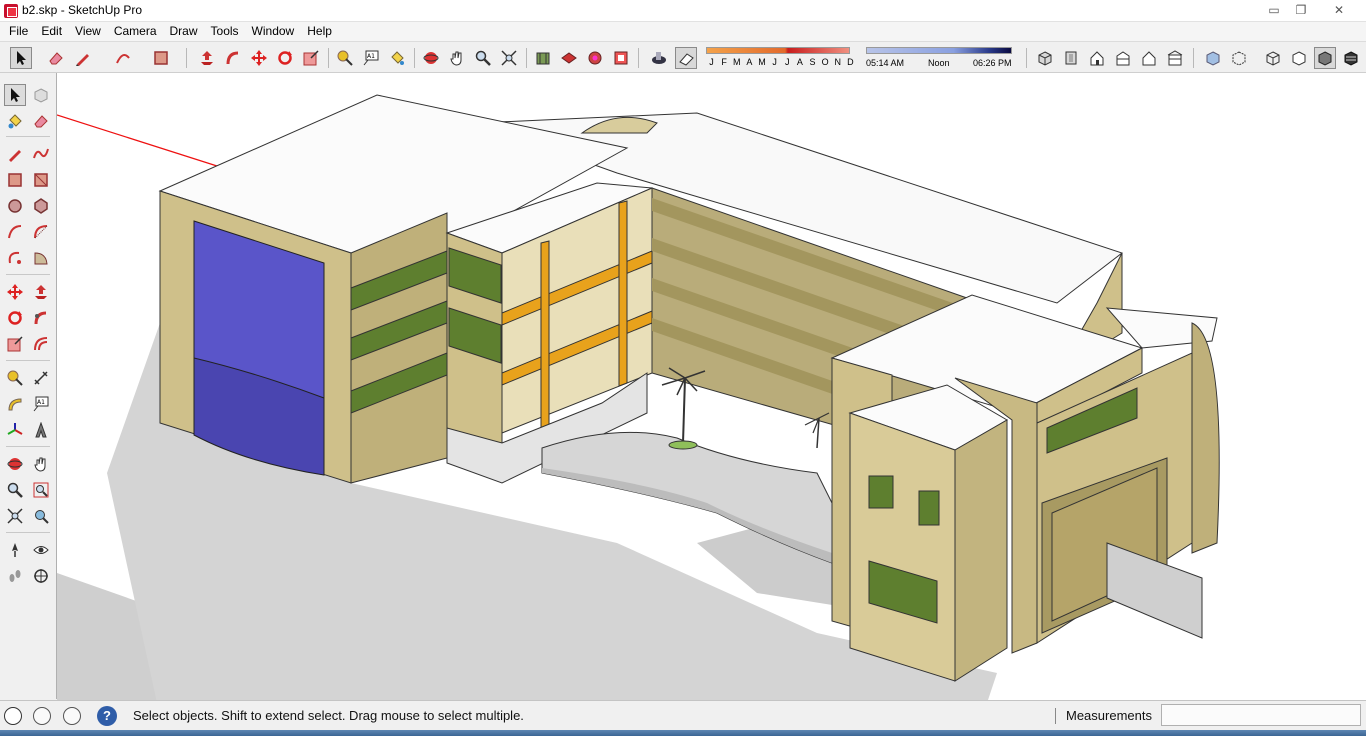 The width and height of the screenshot is (1366, 736). I want to click on line-tool-button, so click(83, 58).